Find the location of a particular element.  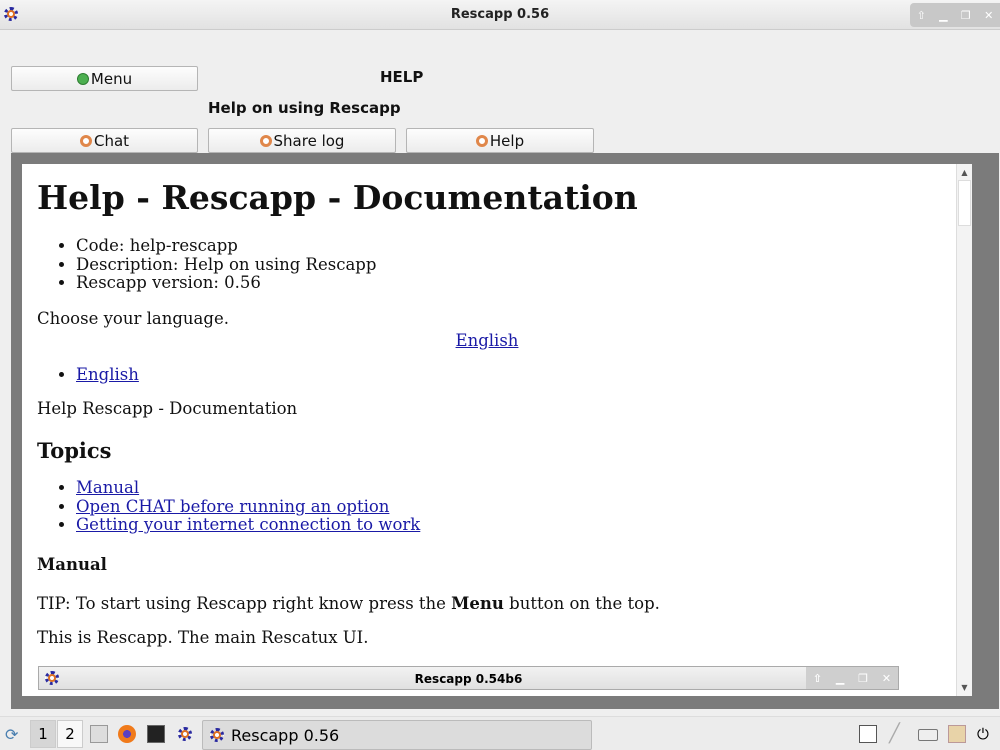

chat-label: Chat is located at coordinates (111, 140).